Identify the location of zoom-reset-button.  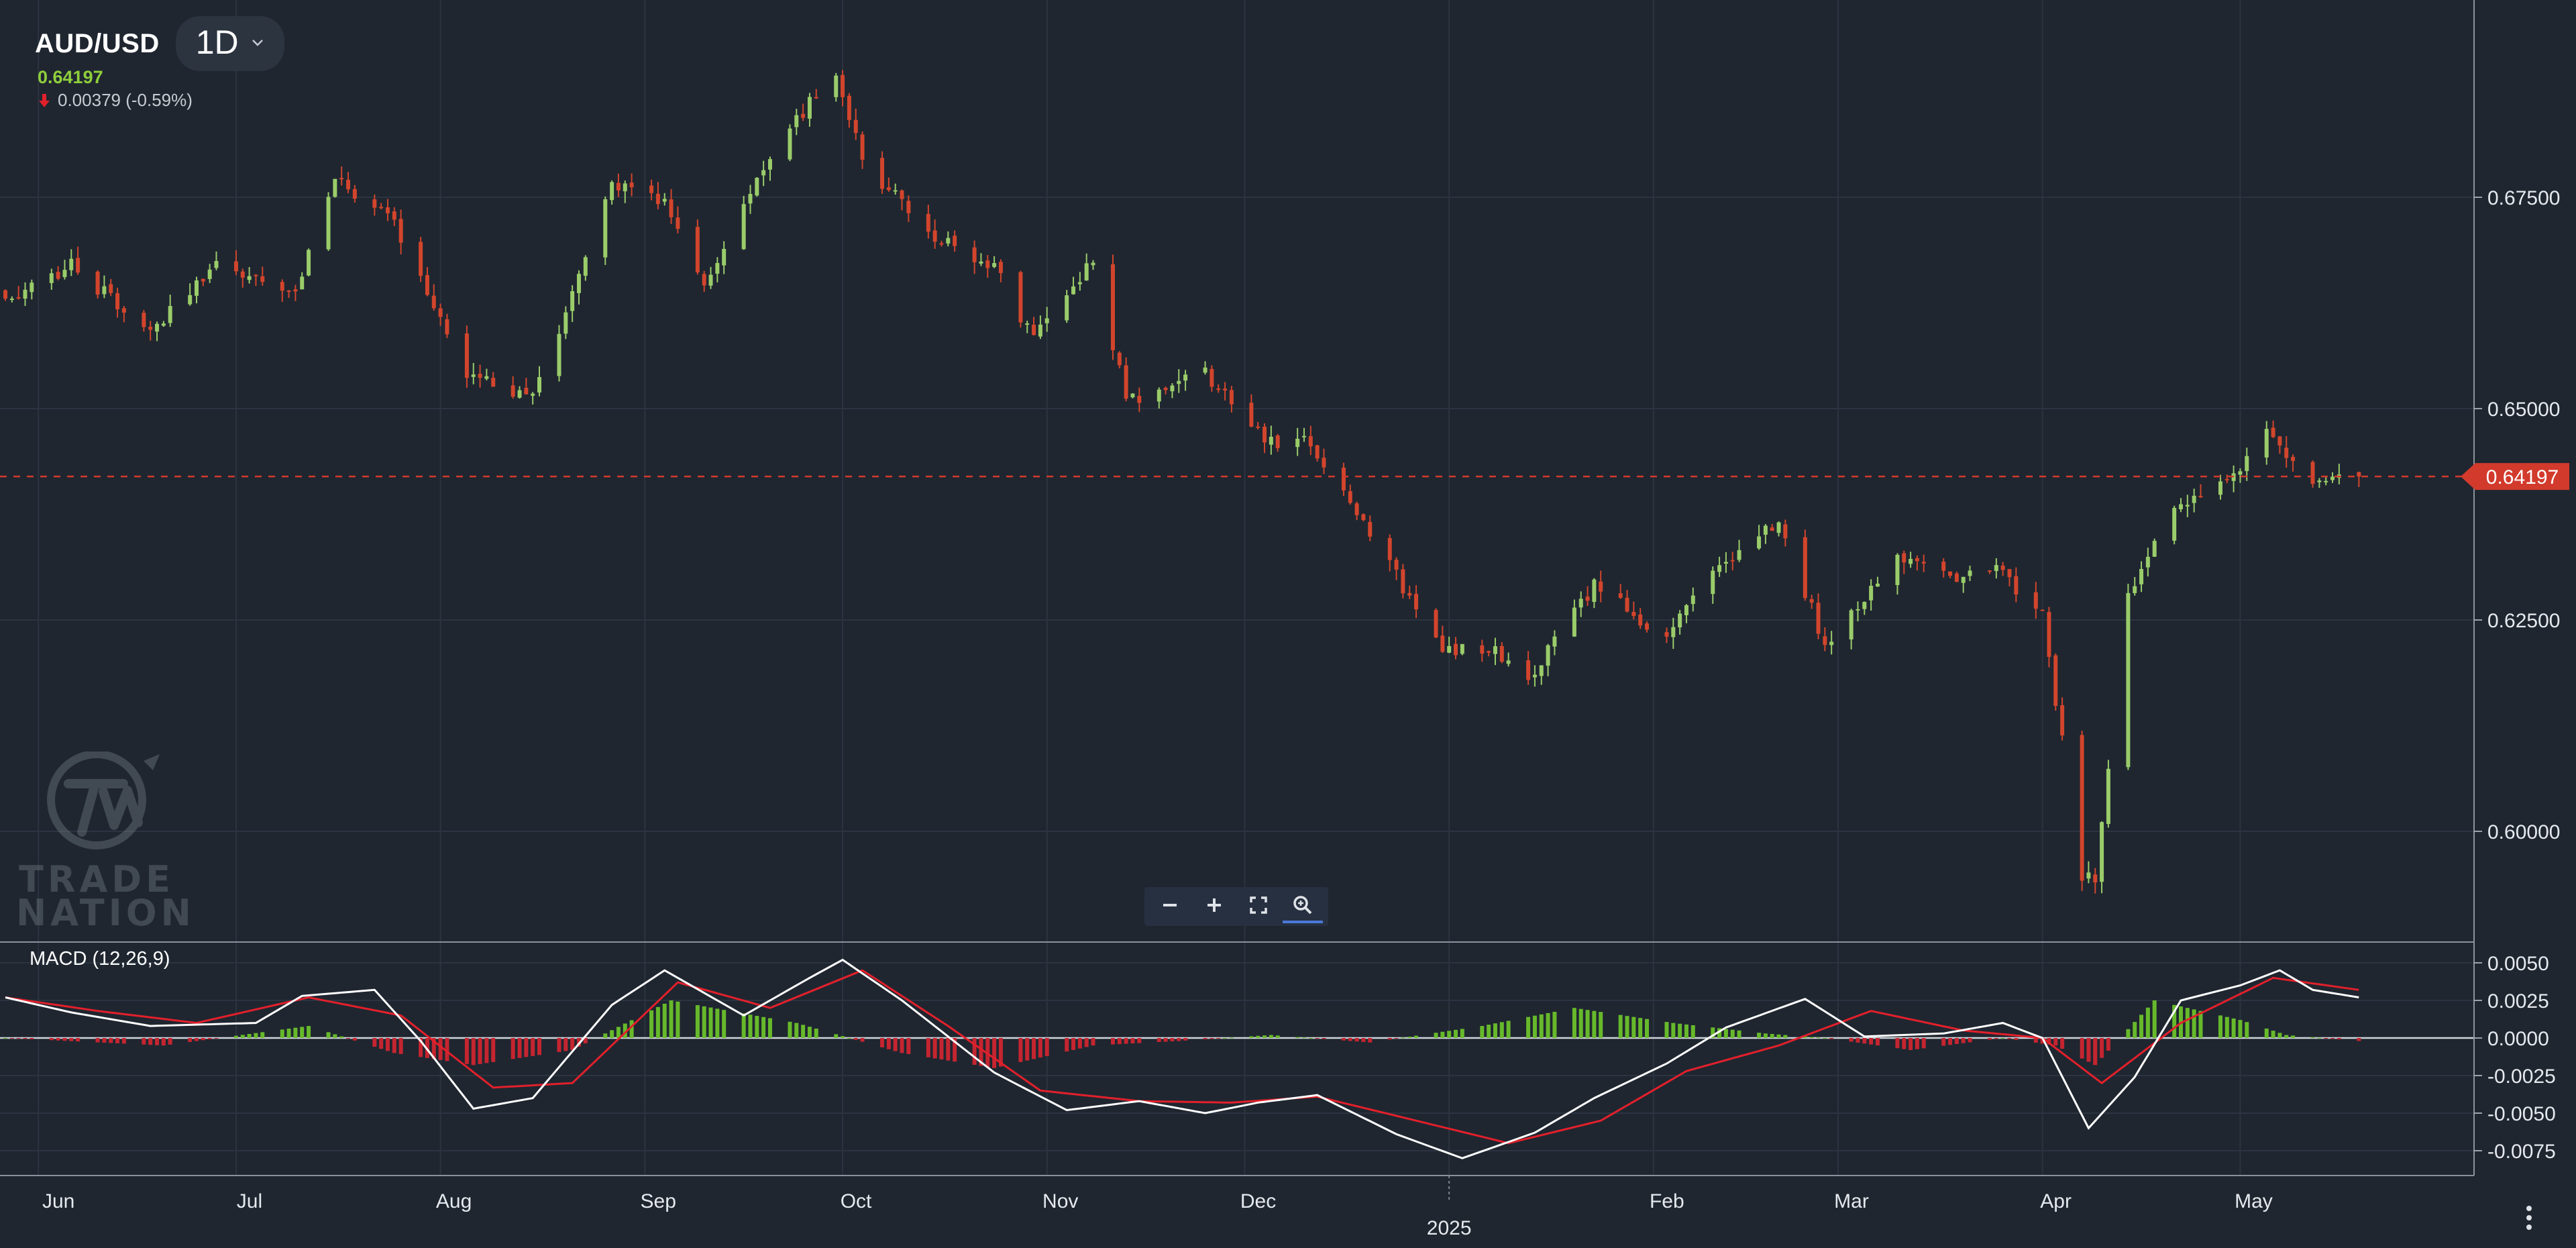
(1303, 906).